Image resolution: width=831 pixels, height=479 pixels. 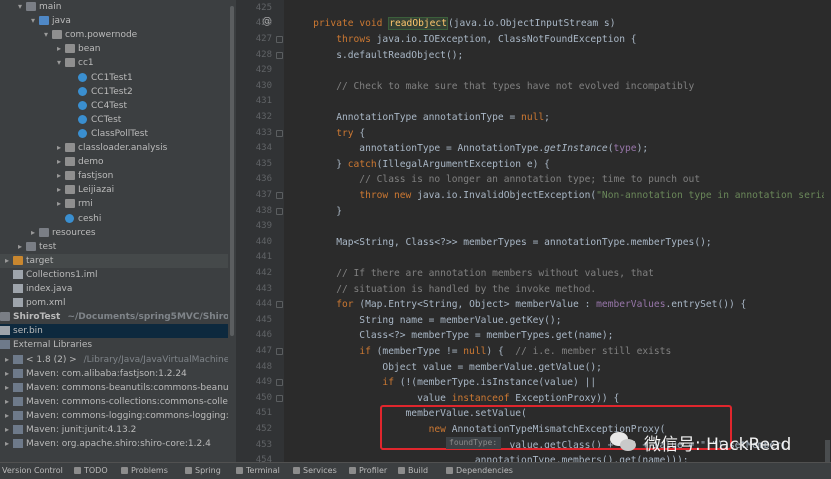 I want to click on tree-item: ClassPollTest, so click(x=114, y=134).